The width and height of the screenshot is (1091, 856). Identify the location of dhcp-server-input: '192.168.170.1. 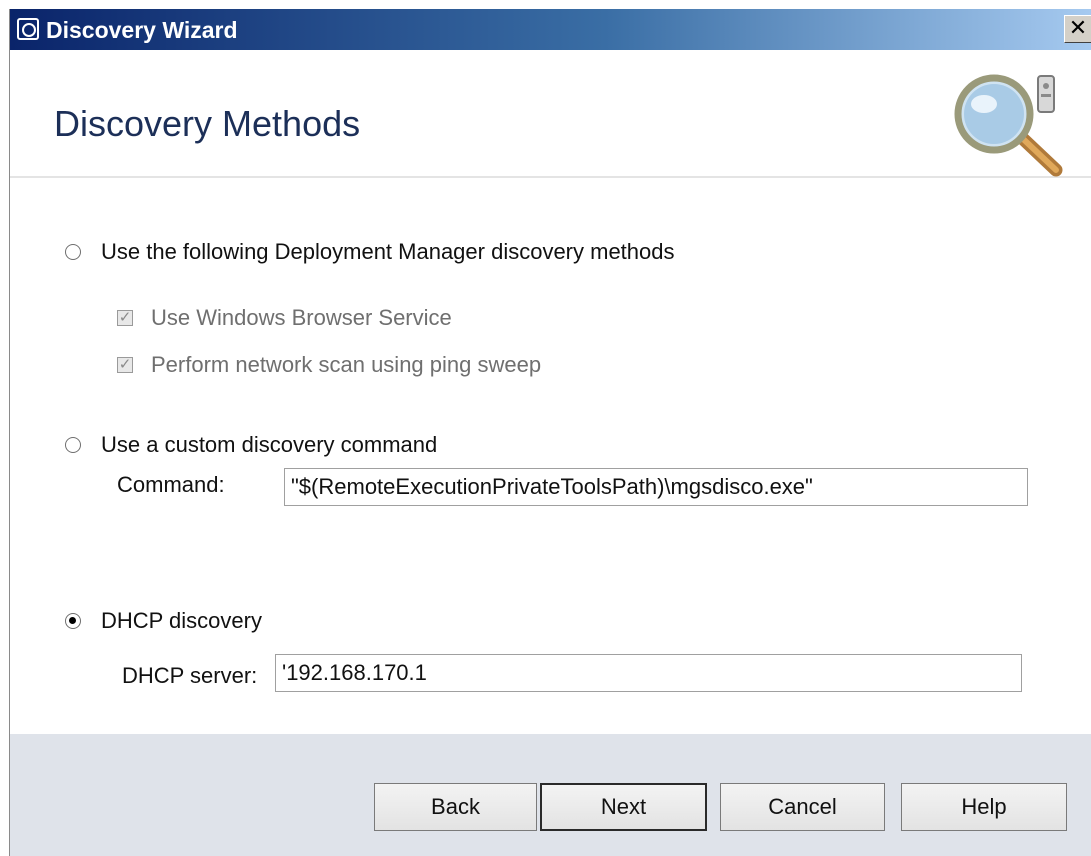
(648, 673).